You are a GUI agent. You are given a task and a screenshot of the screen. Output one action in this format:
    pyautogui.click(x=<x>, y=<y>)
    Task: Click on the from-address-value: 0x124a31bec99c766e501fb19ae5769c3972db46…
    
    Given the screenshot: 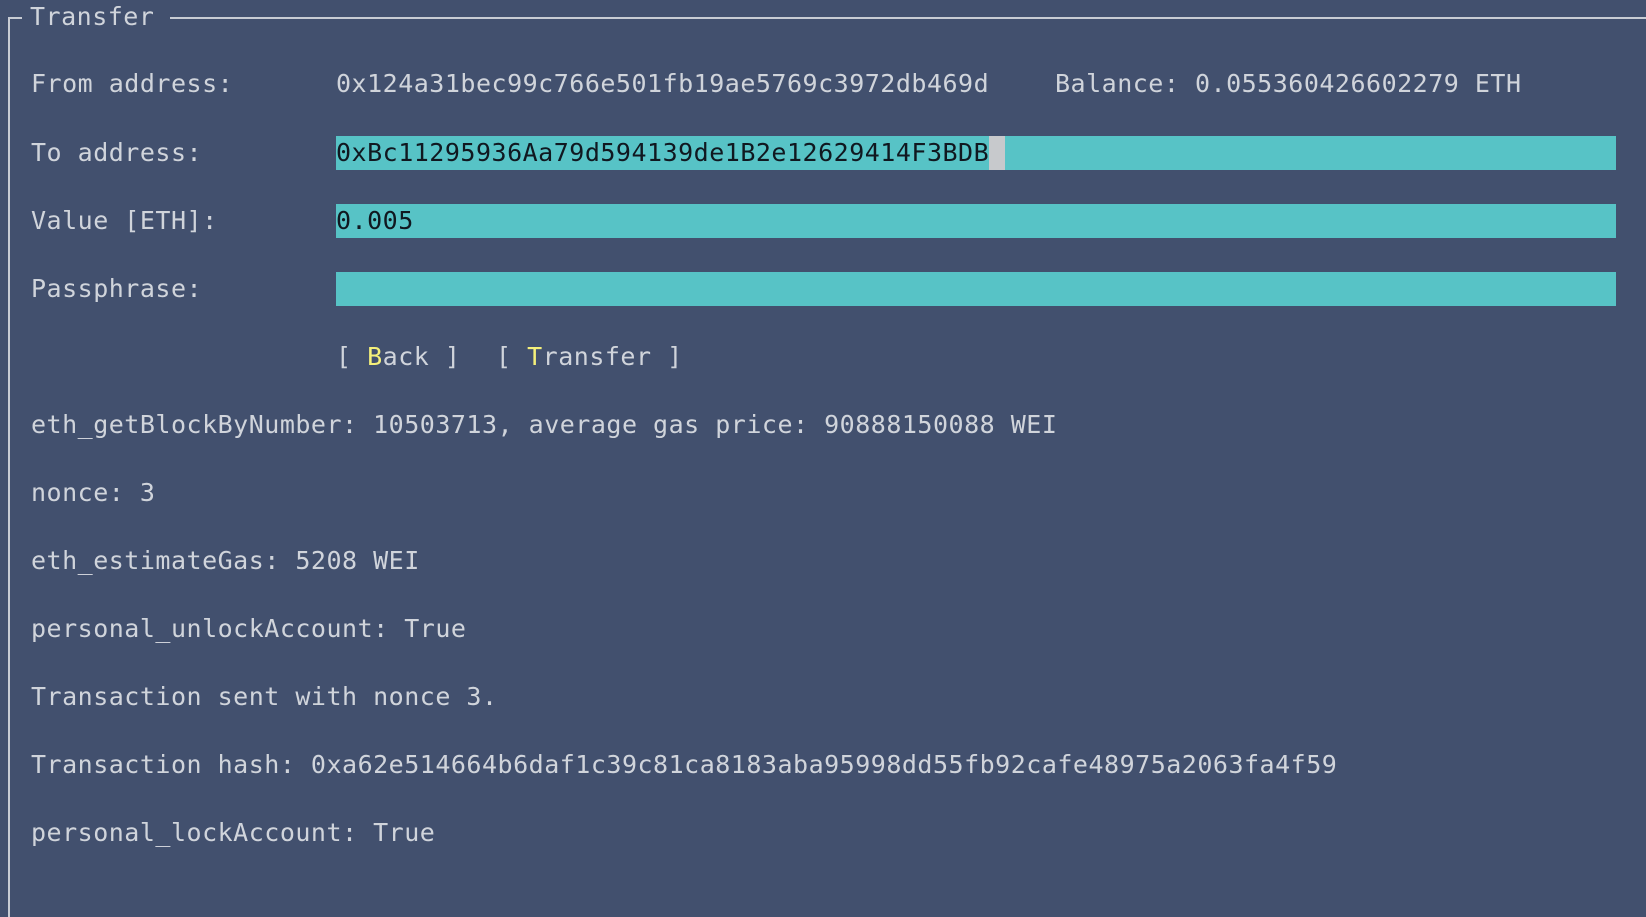 What is the action you would take?
    pyautogui.click(x=663, y=83)
    